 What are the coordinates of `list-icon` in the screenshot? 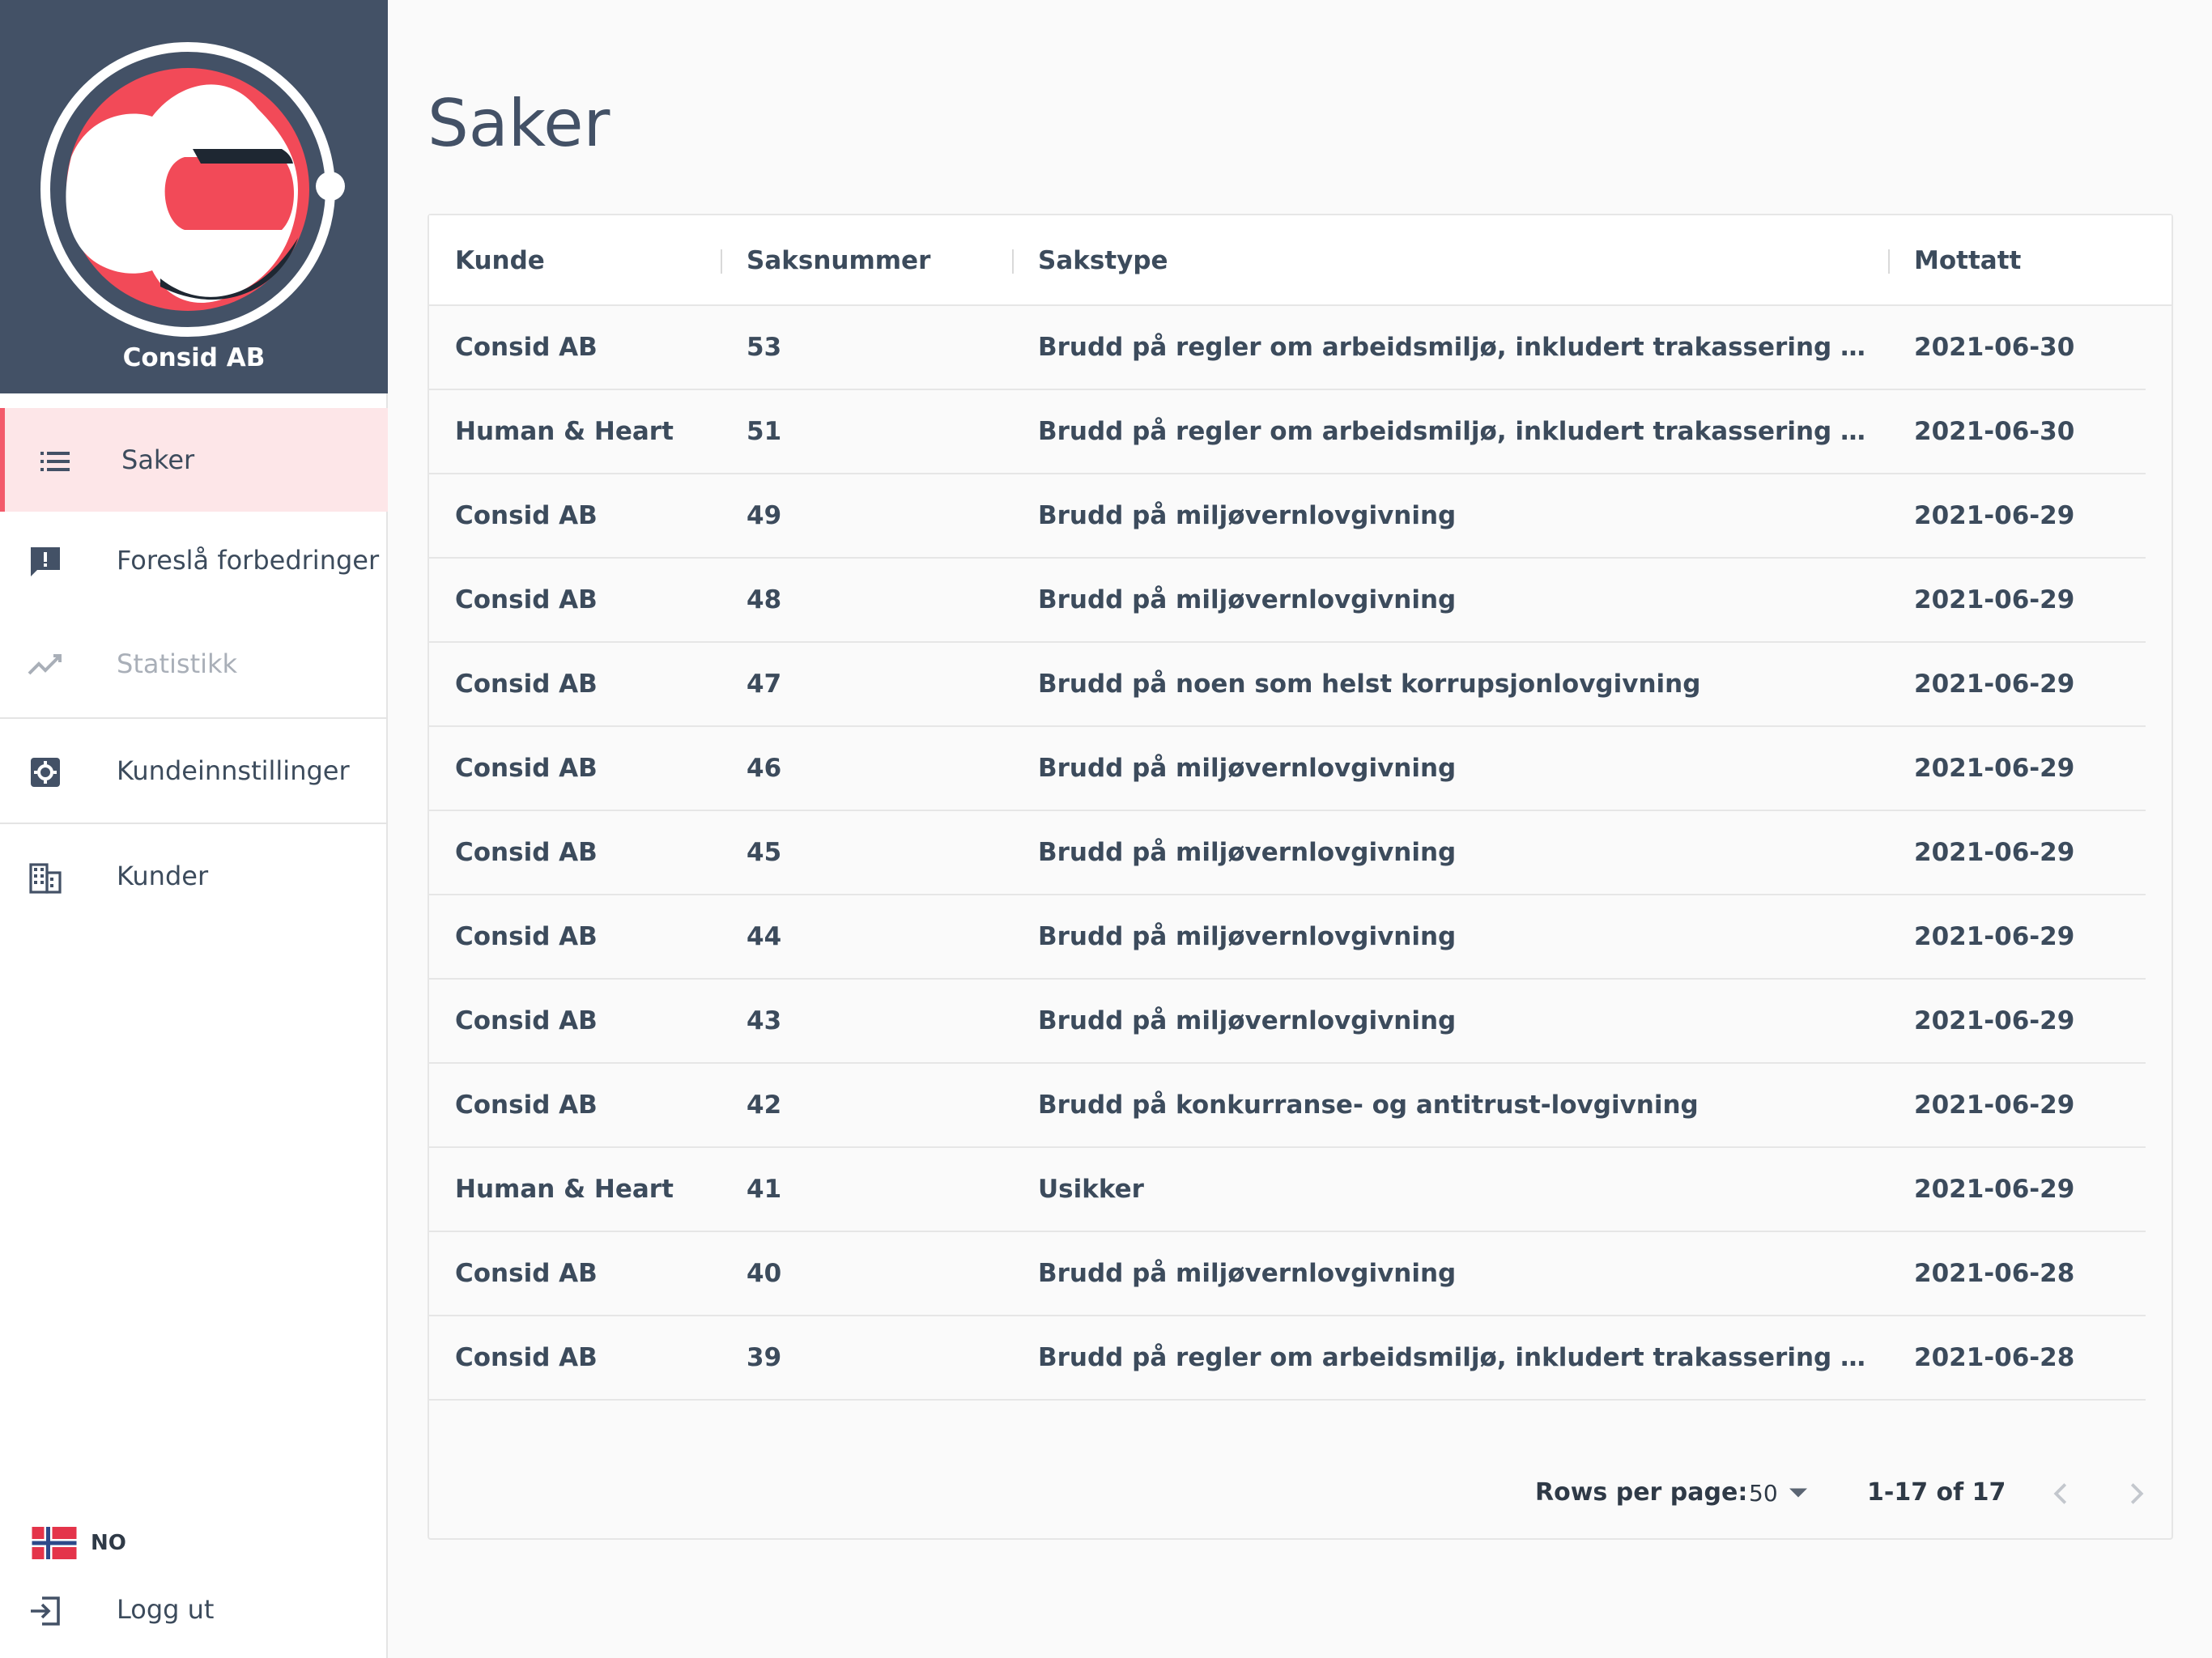 It's located at (55, 461).